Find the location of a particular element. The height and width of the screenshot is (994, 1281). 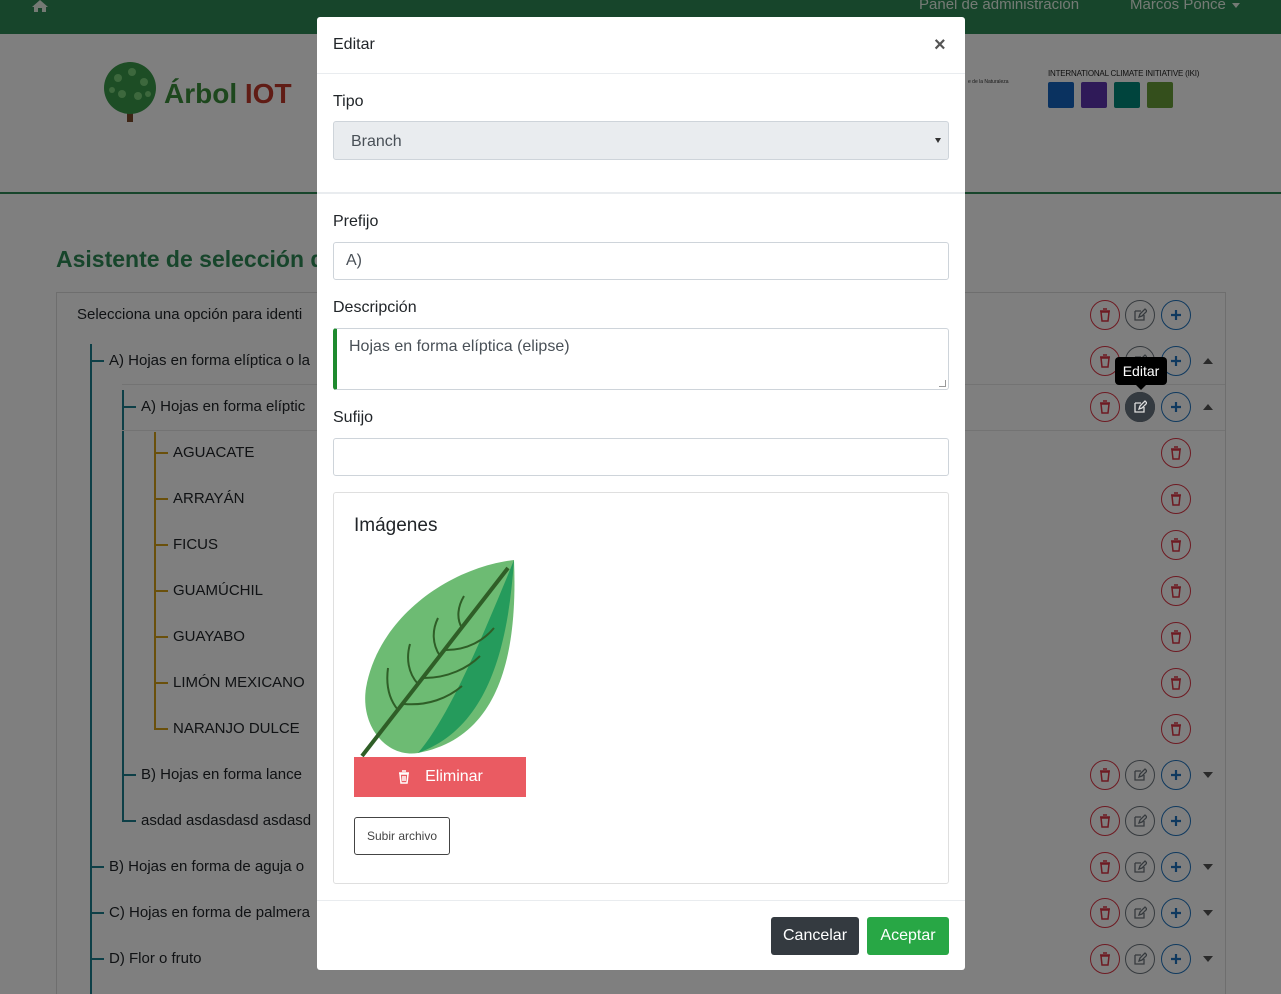

cancel-button: Cancelar is located at coordinates (815, 936).